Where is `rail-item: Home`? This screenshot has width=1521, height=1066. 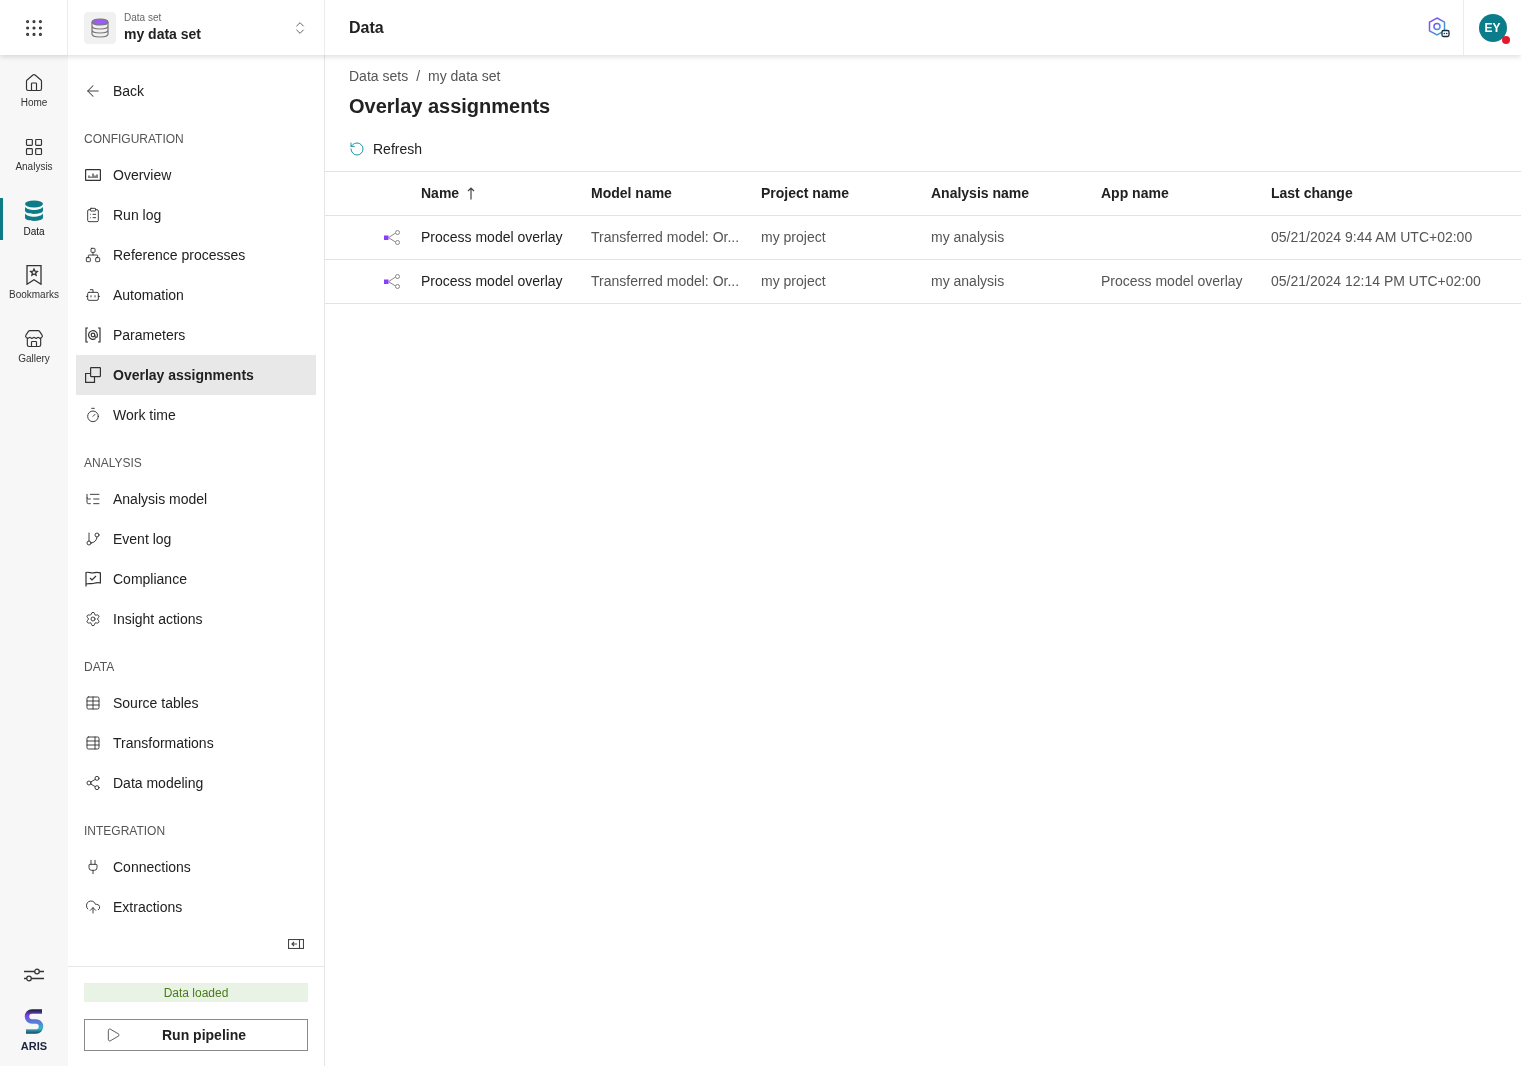
rail-item: Home is located at coordinates (34, 91).